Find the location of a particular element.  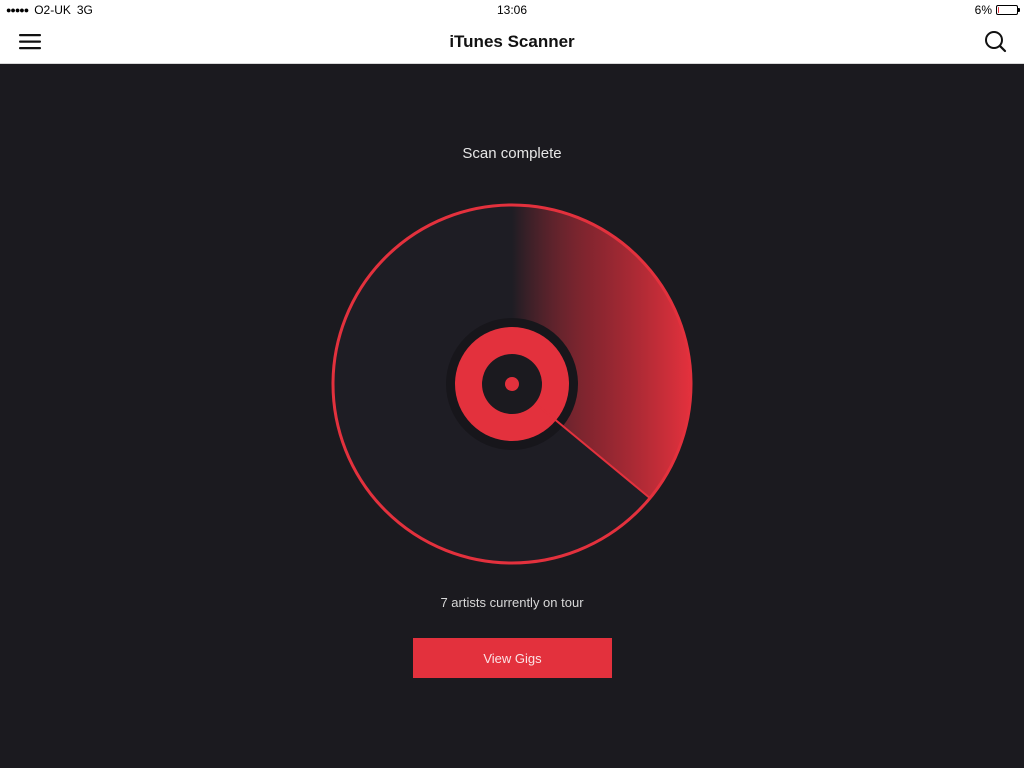

search-icon is located at coordinates (996, 42).